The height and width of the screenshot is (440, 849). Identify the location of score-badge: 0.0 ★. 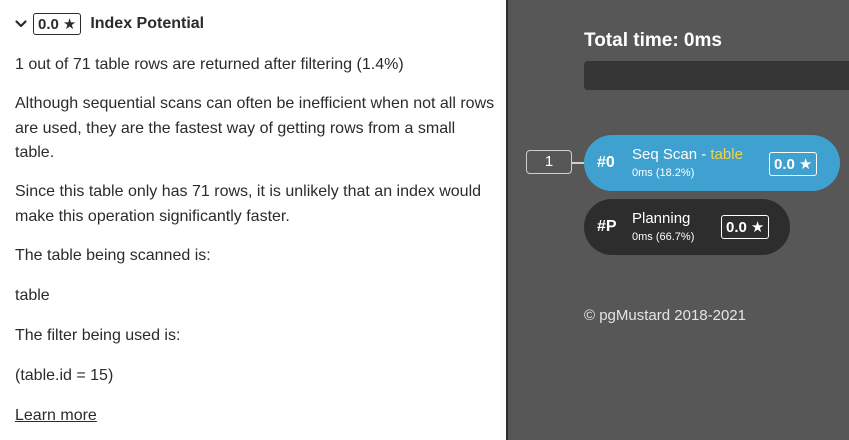
(57, 24).